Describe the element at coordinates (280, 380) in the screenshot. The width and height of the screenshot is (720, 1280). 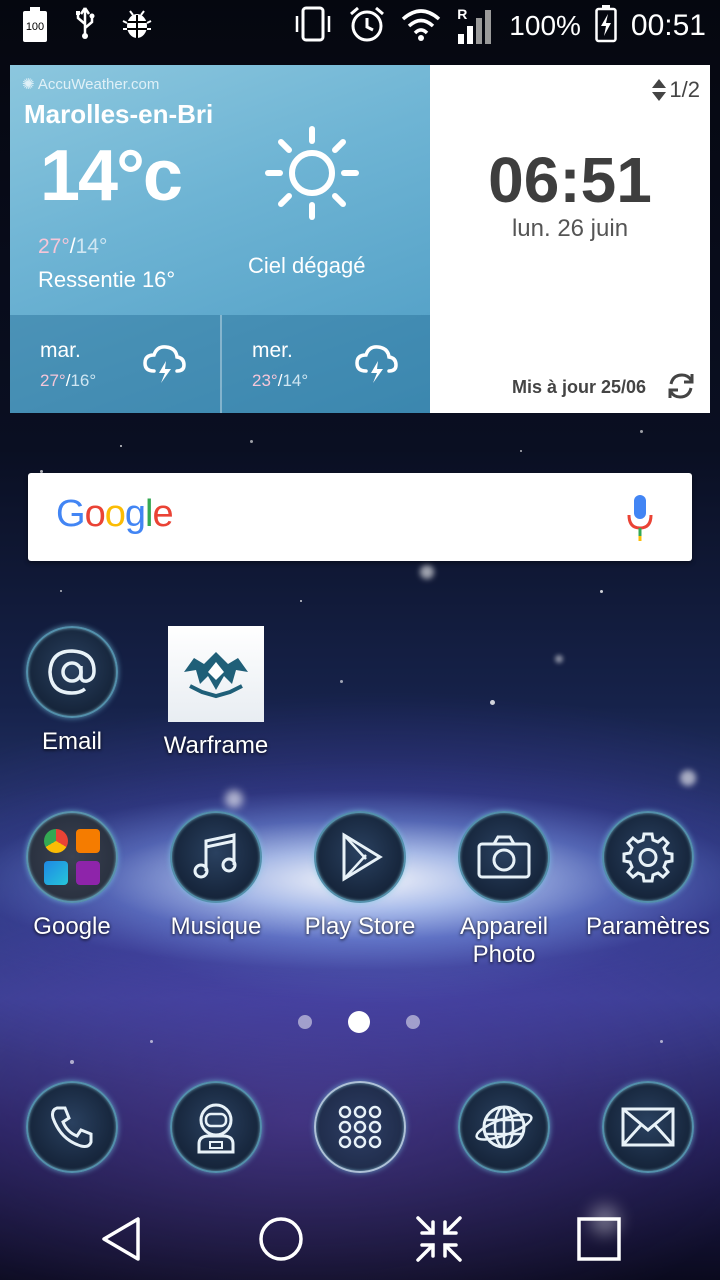
I see `forecast-day-temp: 23°/14°` at that location.